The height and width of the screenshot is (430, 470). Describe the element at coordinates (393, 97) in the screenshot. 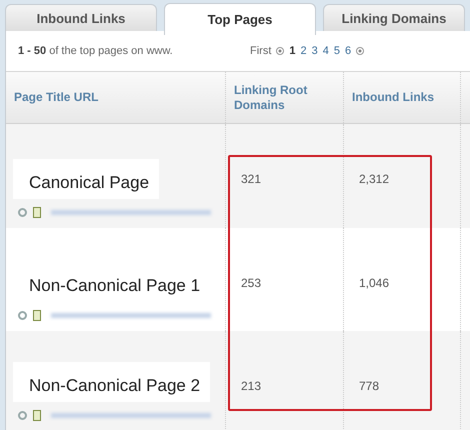

I see `column-header: Inbound Links` at that location.